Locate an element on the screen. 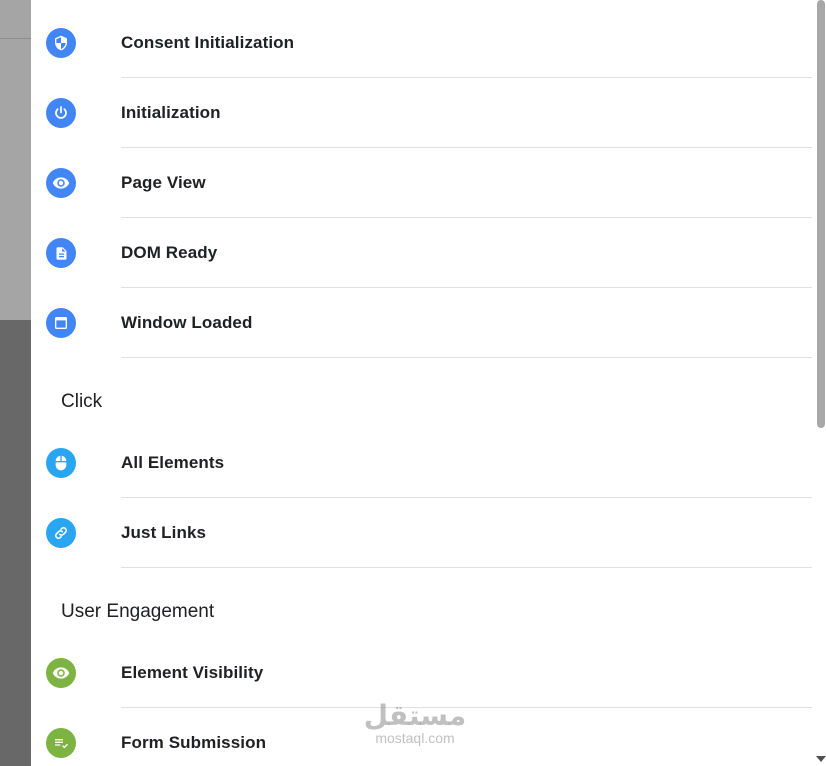 This screenshot has width=826, height=766. section-header-click: Click is located at coordinates (82, 401).